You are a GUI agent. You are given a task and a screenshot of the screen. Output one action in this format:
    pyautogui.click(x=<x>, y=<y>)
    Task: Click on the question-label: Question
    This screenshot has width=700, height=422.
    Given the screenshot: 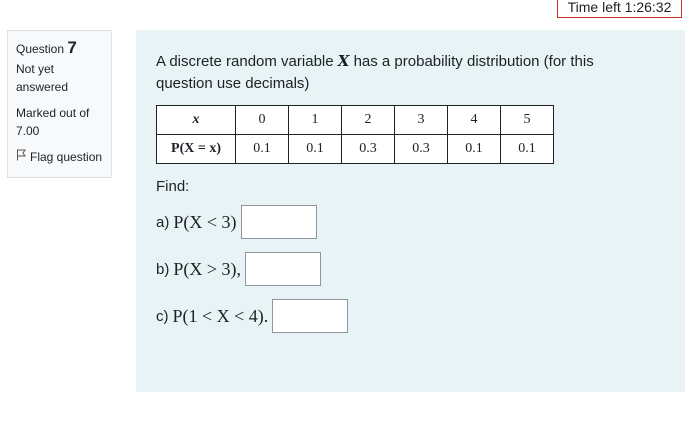 What is the action you would take?
    pyautogui.click(x=40, y=49)
    